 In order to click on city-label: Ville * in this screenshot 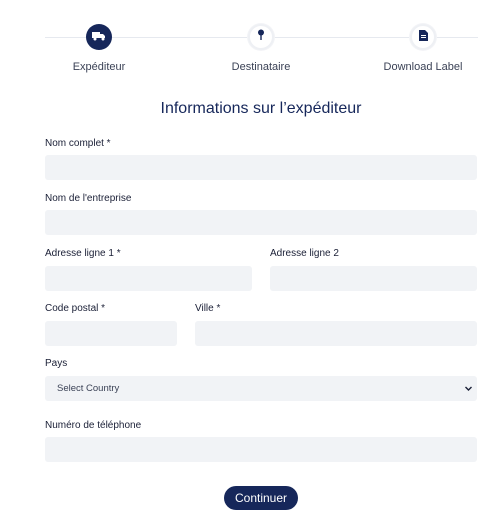, I will do `click(208, 308)`.